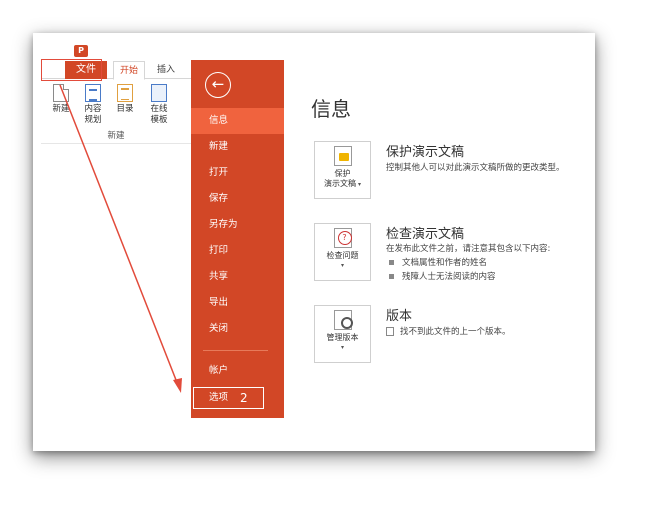  What do you see at coordinates (244, 398) in the screenshot?
I see `step2-number: 2` at bounding box center [244, 398].